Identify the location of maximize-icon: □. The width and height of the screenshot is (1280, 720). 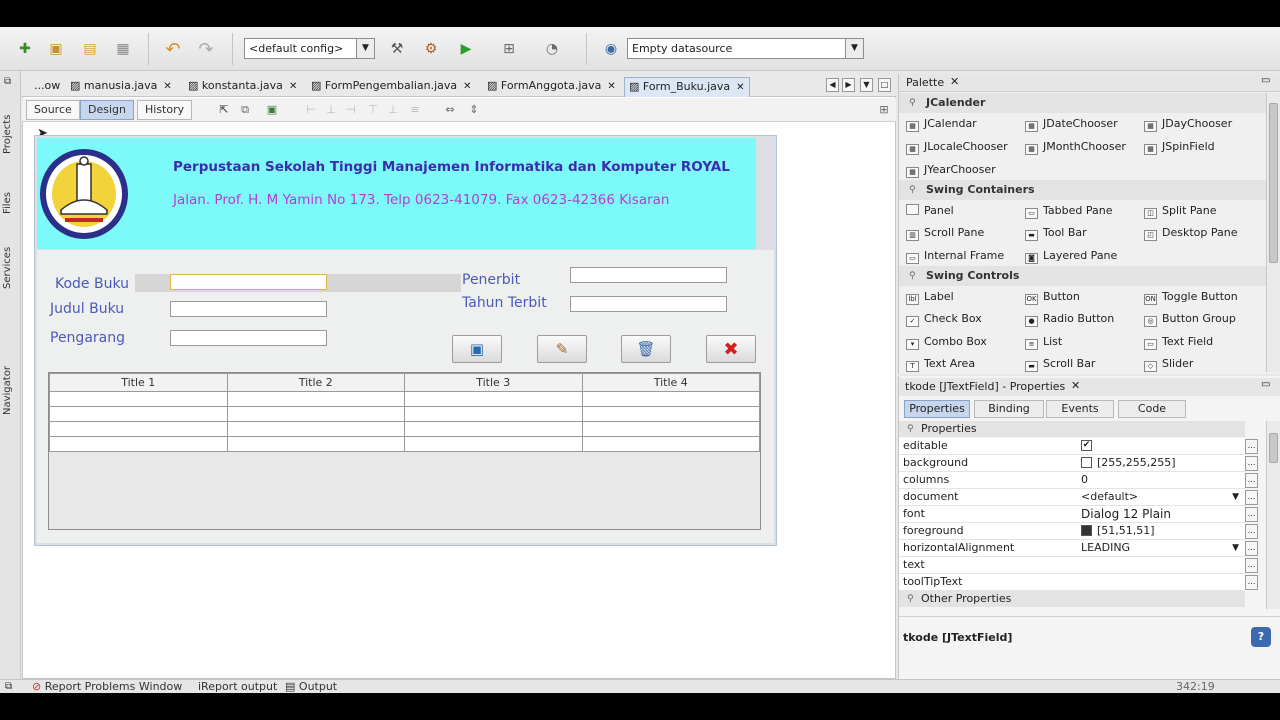
(884, 85).